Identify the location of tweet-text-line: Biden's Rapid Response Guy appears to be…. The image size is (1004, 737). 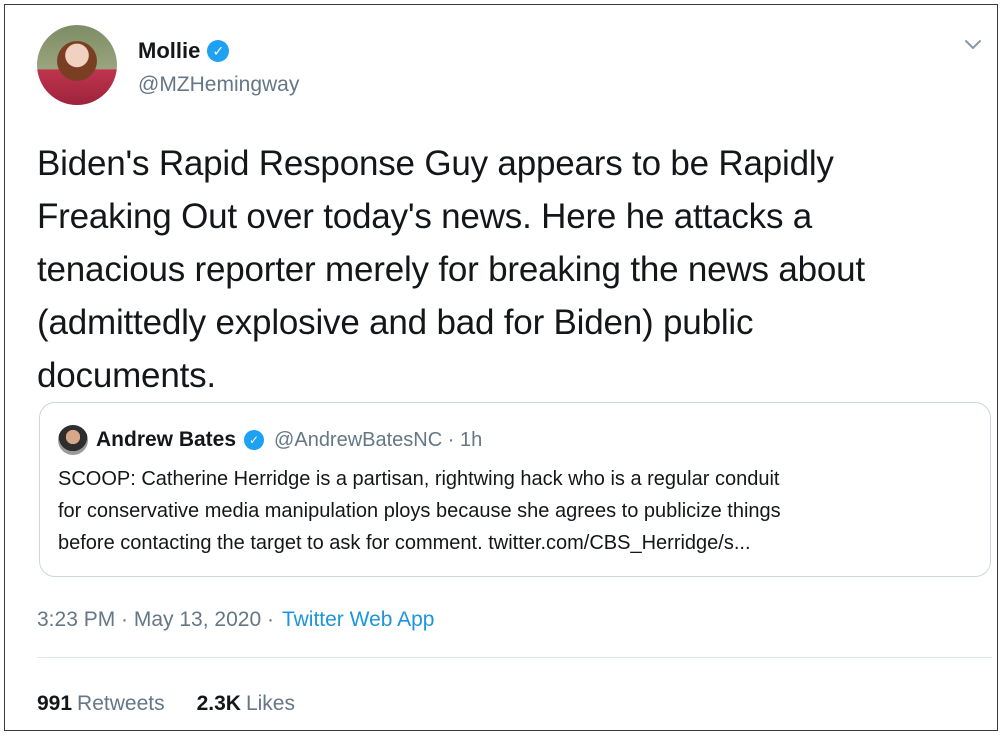
(435, 163).